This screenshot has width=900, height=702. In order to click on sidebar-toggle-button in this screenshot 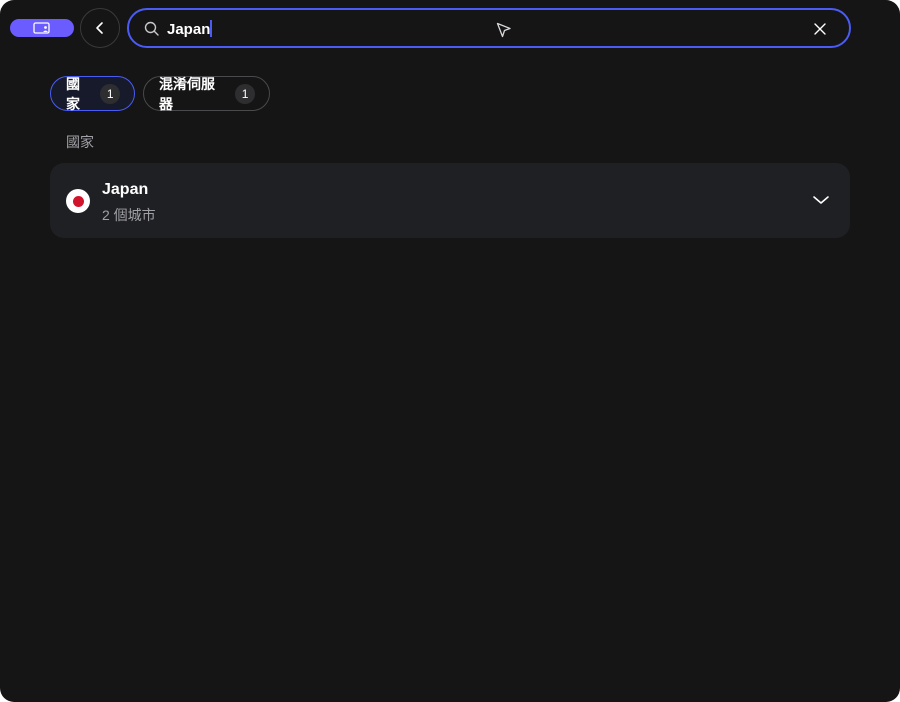, I will do `click(42, 28)`.